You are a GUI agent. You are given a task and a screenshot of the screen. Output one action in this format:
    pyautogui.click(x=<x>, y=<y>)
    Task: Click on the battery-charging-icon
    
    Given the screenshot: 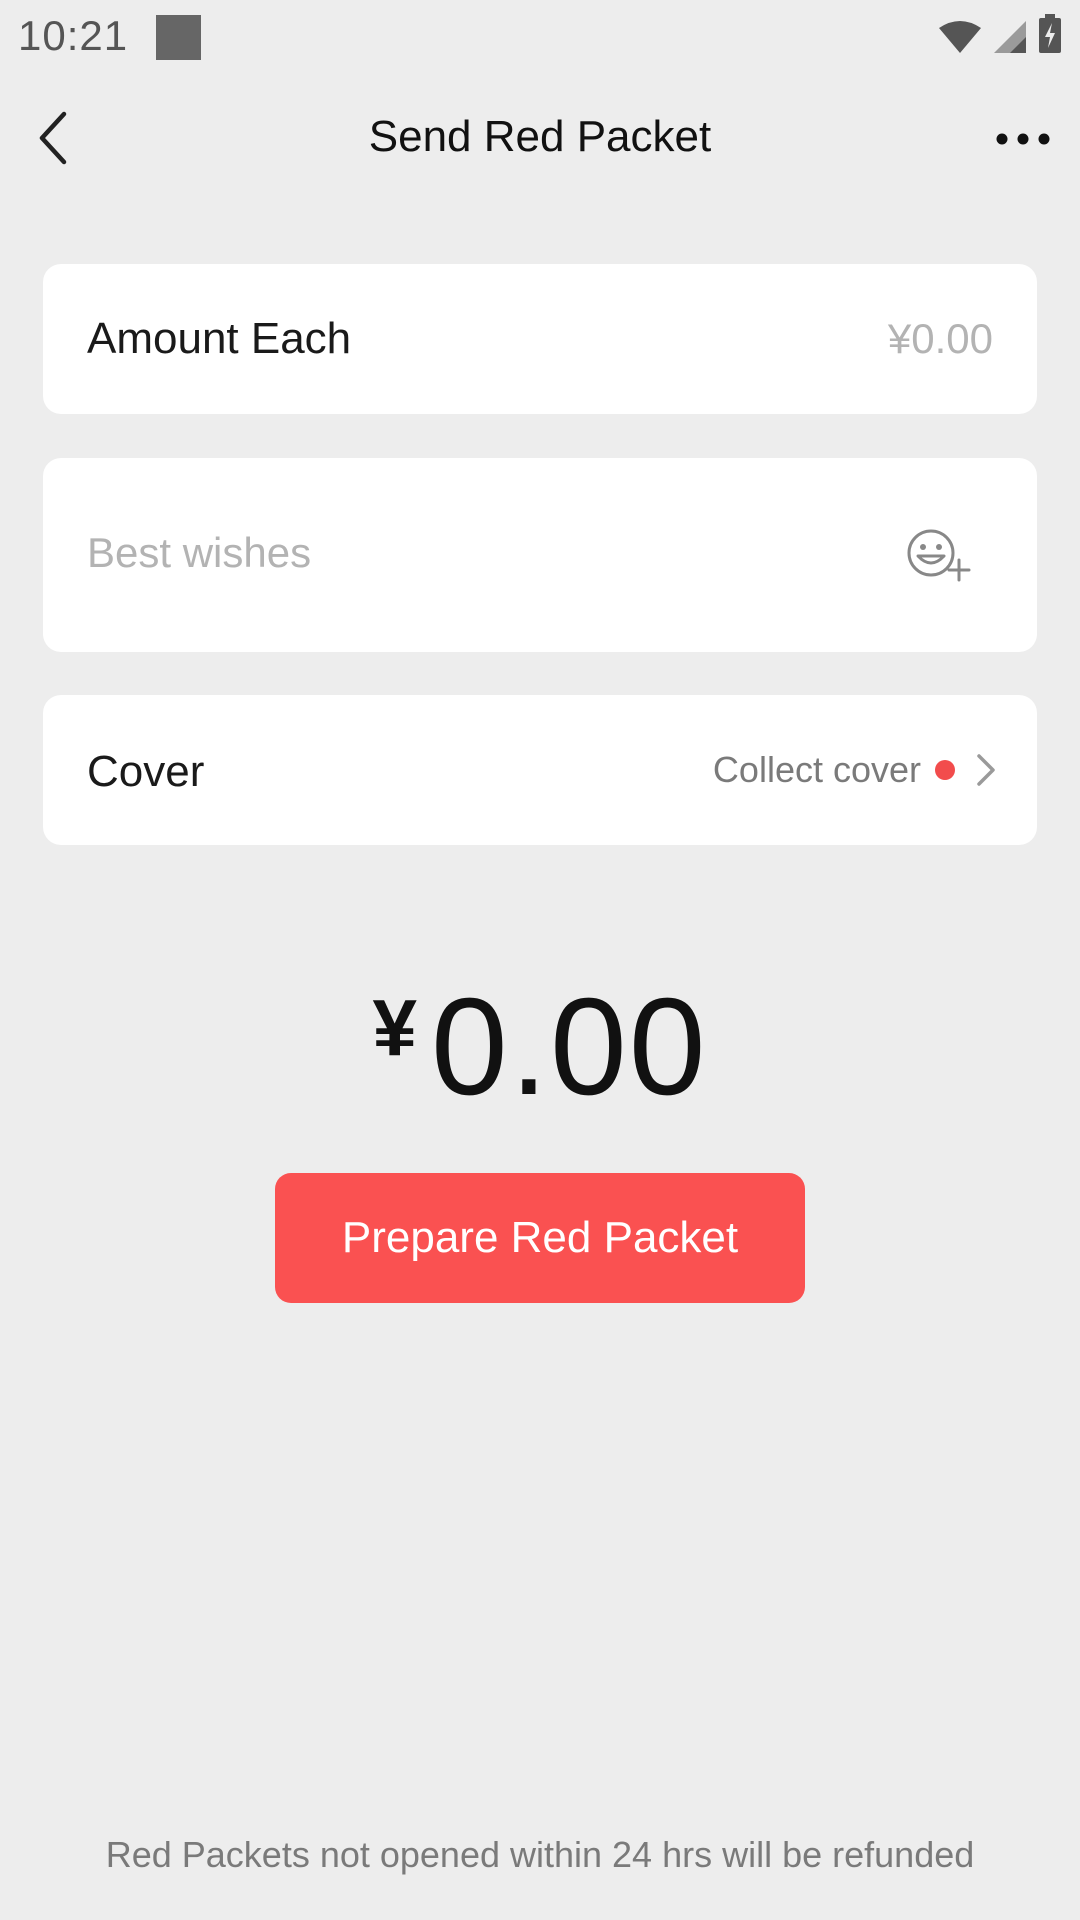 What is the action you would take?
    pyautogui.click(x=1050, y=36)
    